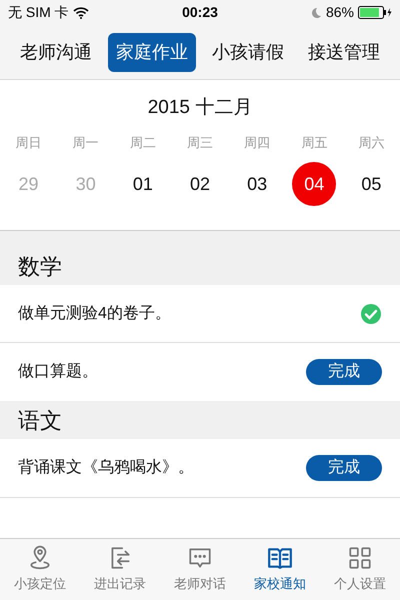 This screenshot has width=400, height=600. What do you see at coordinates (200, 420) in the screenshot?
I see `subject-header: 语文` at bounding box center [200, 420].